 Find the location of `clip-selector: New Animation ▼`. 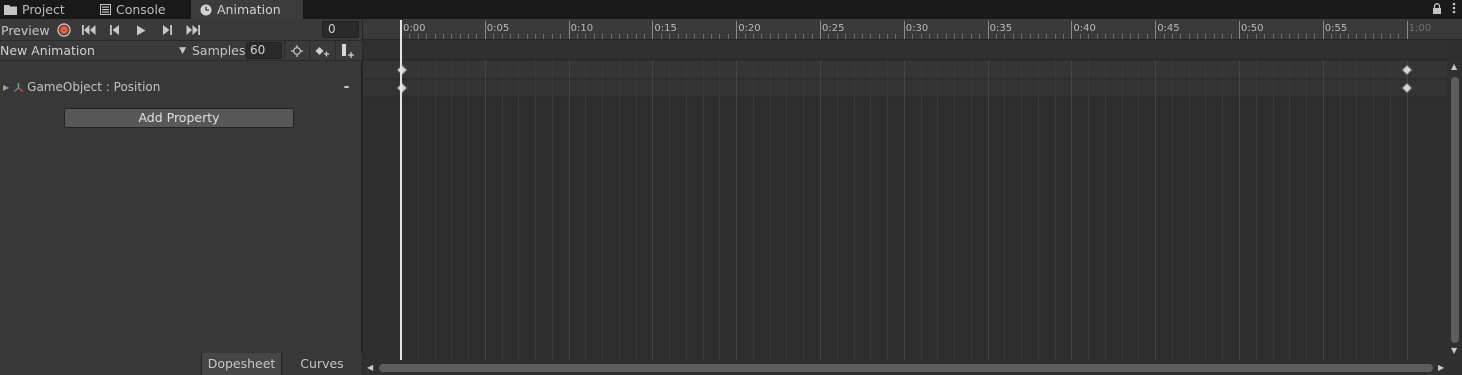

clip-selector: New Animation ▼ is located at coordinates (94, 51).